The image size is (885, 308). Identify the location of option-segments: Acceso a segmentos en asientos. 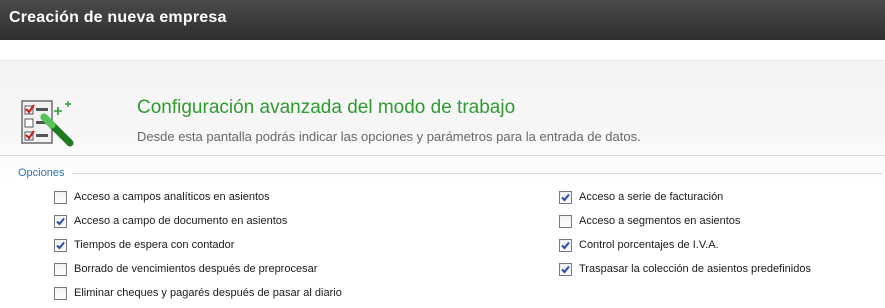
(649, 221).